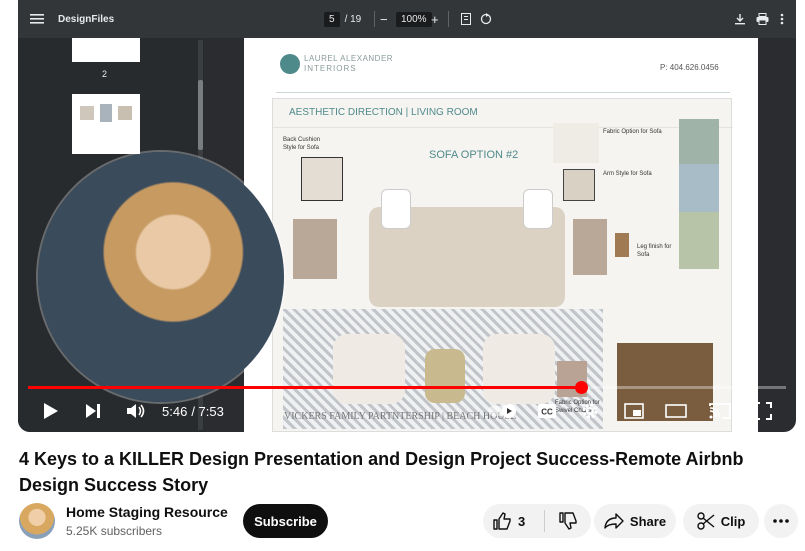 This screenshot has width=805, height=551. Describe the element at coordinates (576, 143) in the screenshot. I see `fabric-swatch` at that location.